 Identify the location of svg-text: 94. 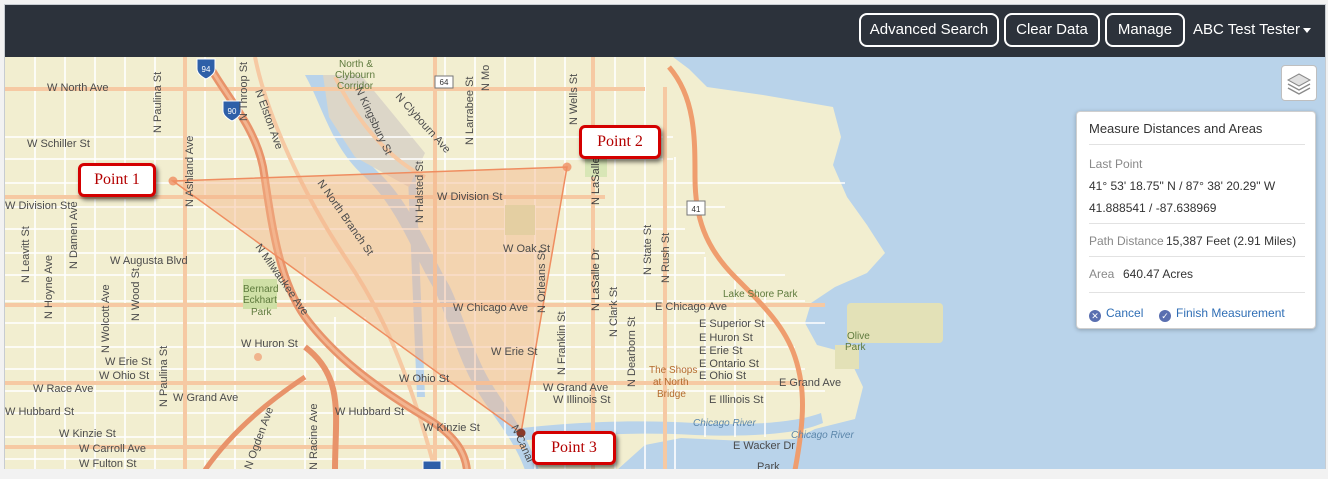
(206, 69).